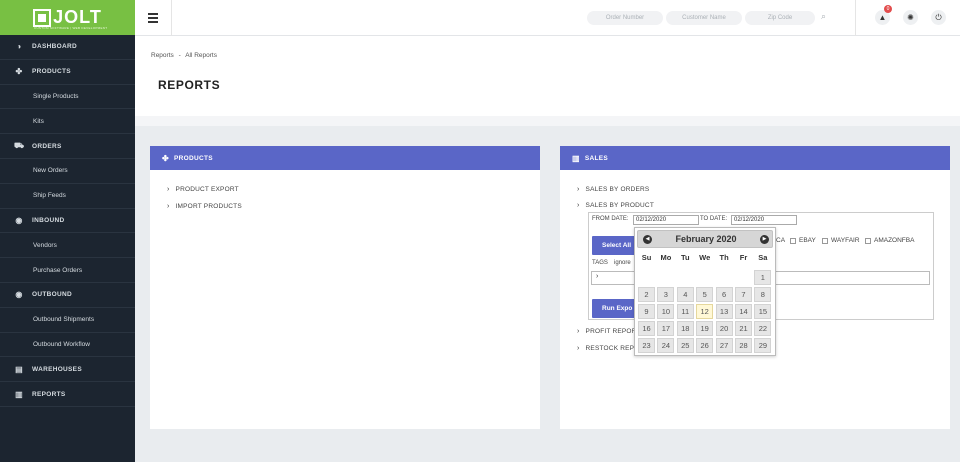 Image resolution: width=960 pixels, height=462 pixels. What do you see at coordinates (888, 9) in the screenshot?
I see `notification-badge: 0` at bounding box center [888, 9].